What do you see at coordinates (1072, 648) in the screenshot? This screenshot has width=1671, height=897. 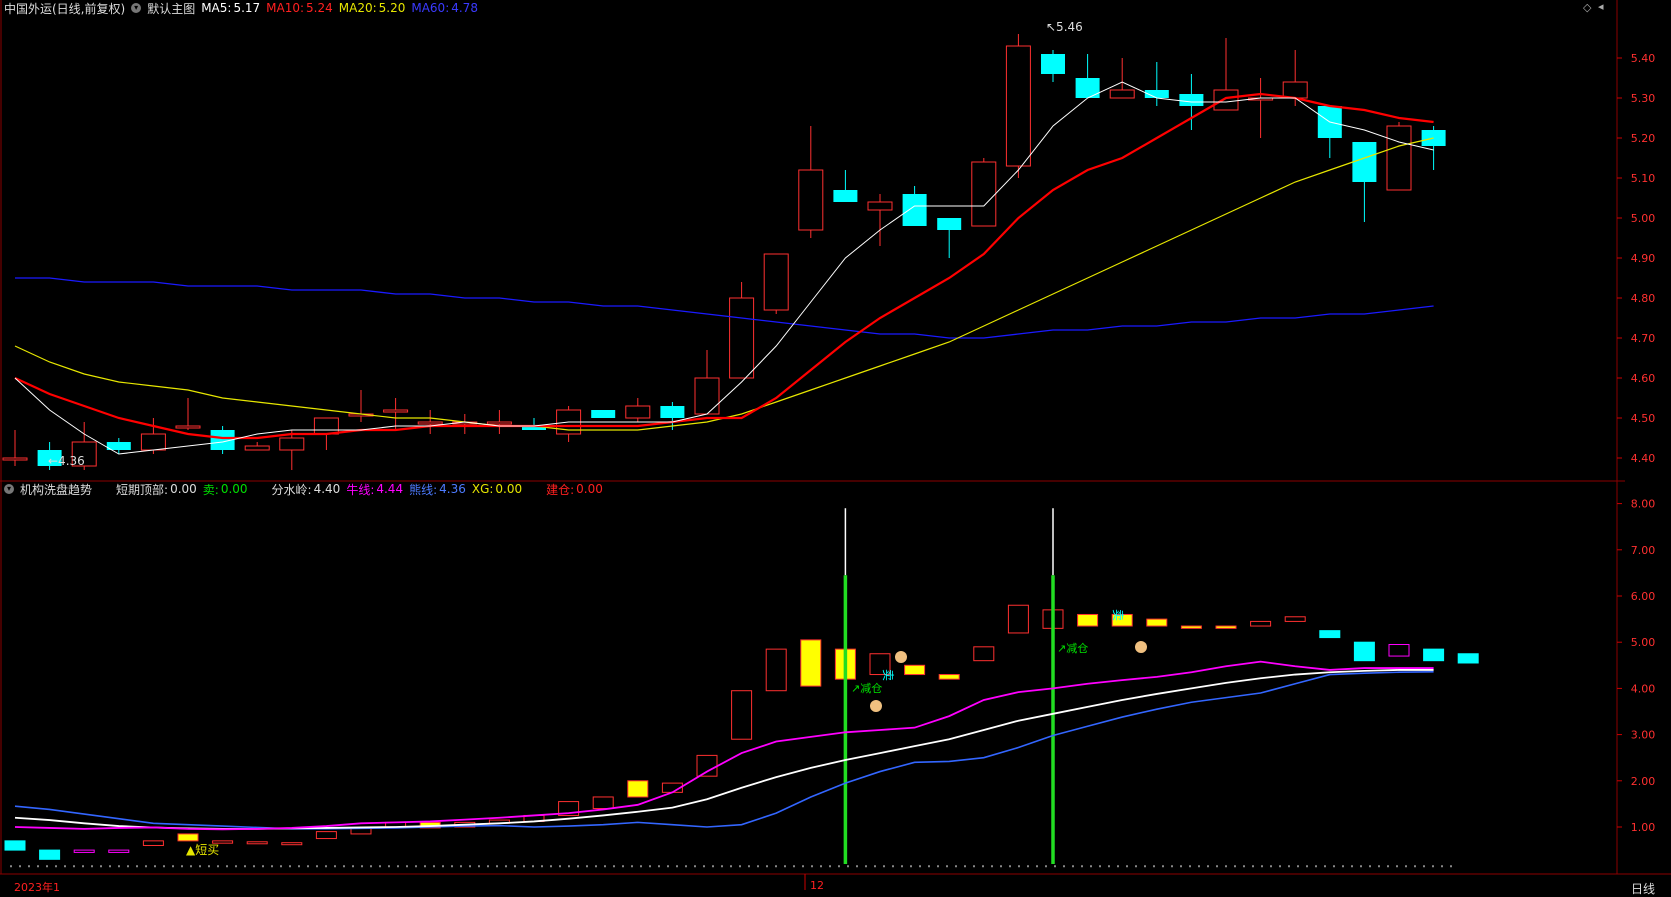 I see `reduce-label-2: ↗减仓` at bounding box center [1072, 648].